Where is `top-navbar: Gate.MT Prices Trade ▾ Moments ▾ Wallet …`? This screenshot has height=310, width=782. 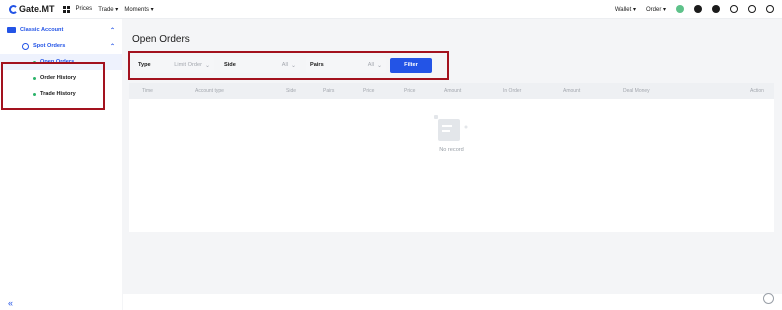
top-navbar: Gate.MT Prices Trade ▾ Moments ▾ Wallet … is located at coordinates (391, 9).